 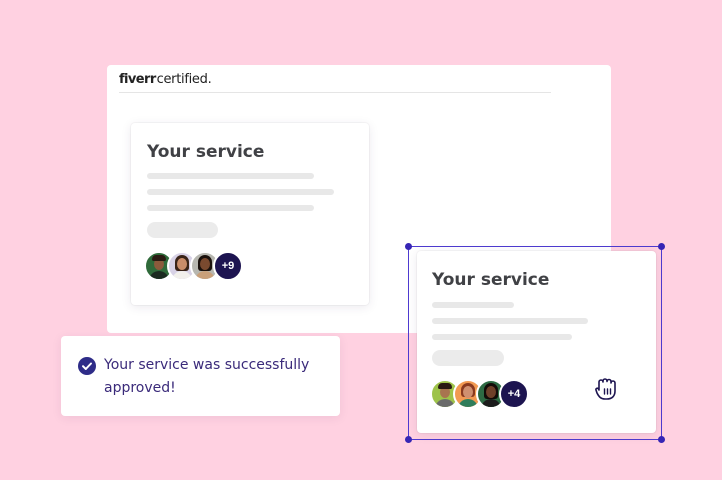 What do you see at coordinates (207, 376) in the screenshot?
I see `toast-message: Your service was successfully approved!` at bounding box center [207, 376].